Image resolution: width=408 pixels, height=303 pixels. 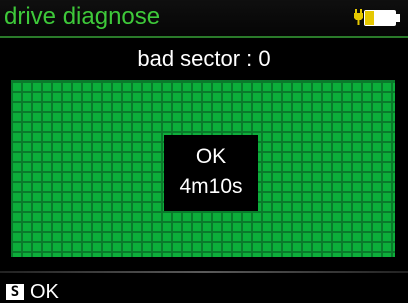 I want to click on s-key-icon: S, so click(x=15, y=292).